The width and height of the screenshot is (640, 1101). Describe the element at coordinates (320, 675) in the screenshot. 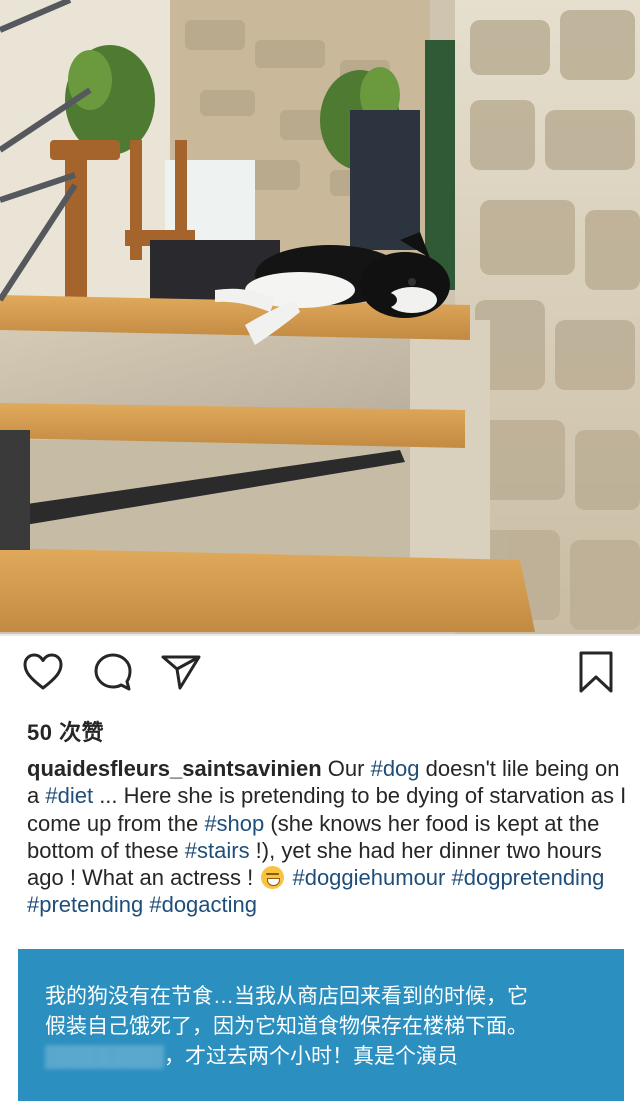

I see `post-action-bar` at that location.